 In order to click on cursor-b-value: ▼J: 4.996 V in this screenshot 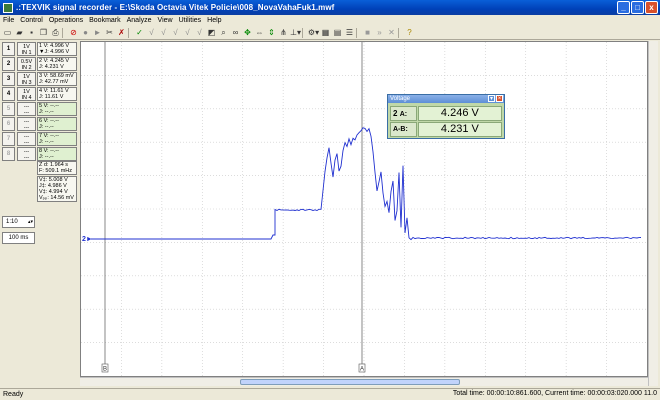, I will do `click(54, 52)`.